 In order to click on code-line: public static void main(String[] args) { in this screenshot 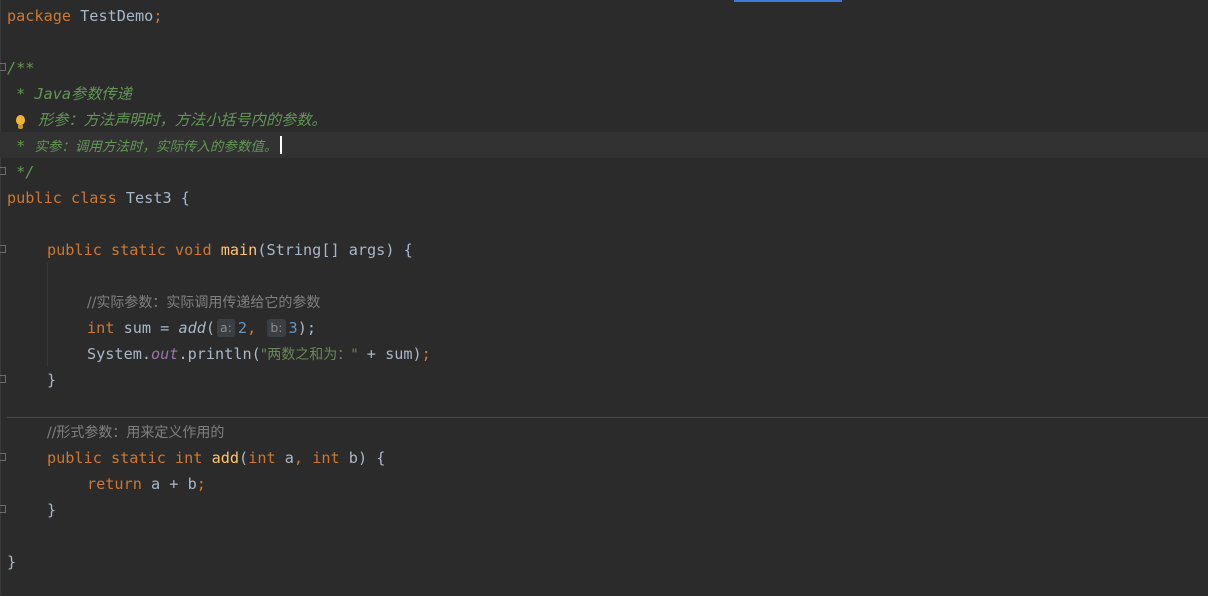, I will do `click(230, 250)`.